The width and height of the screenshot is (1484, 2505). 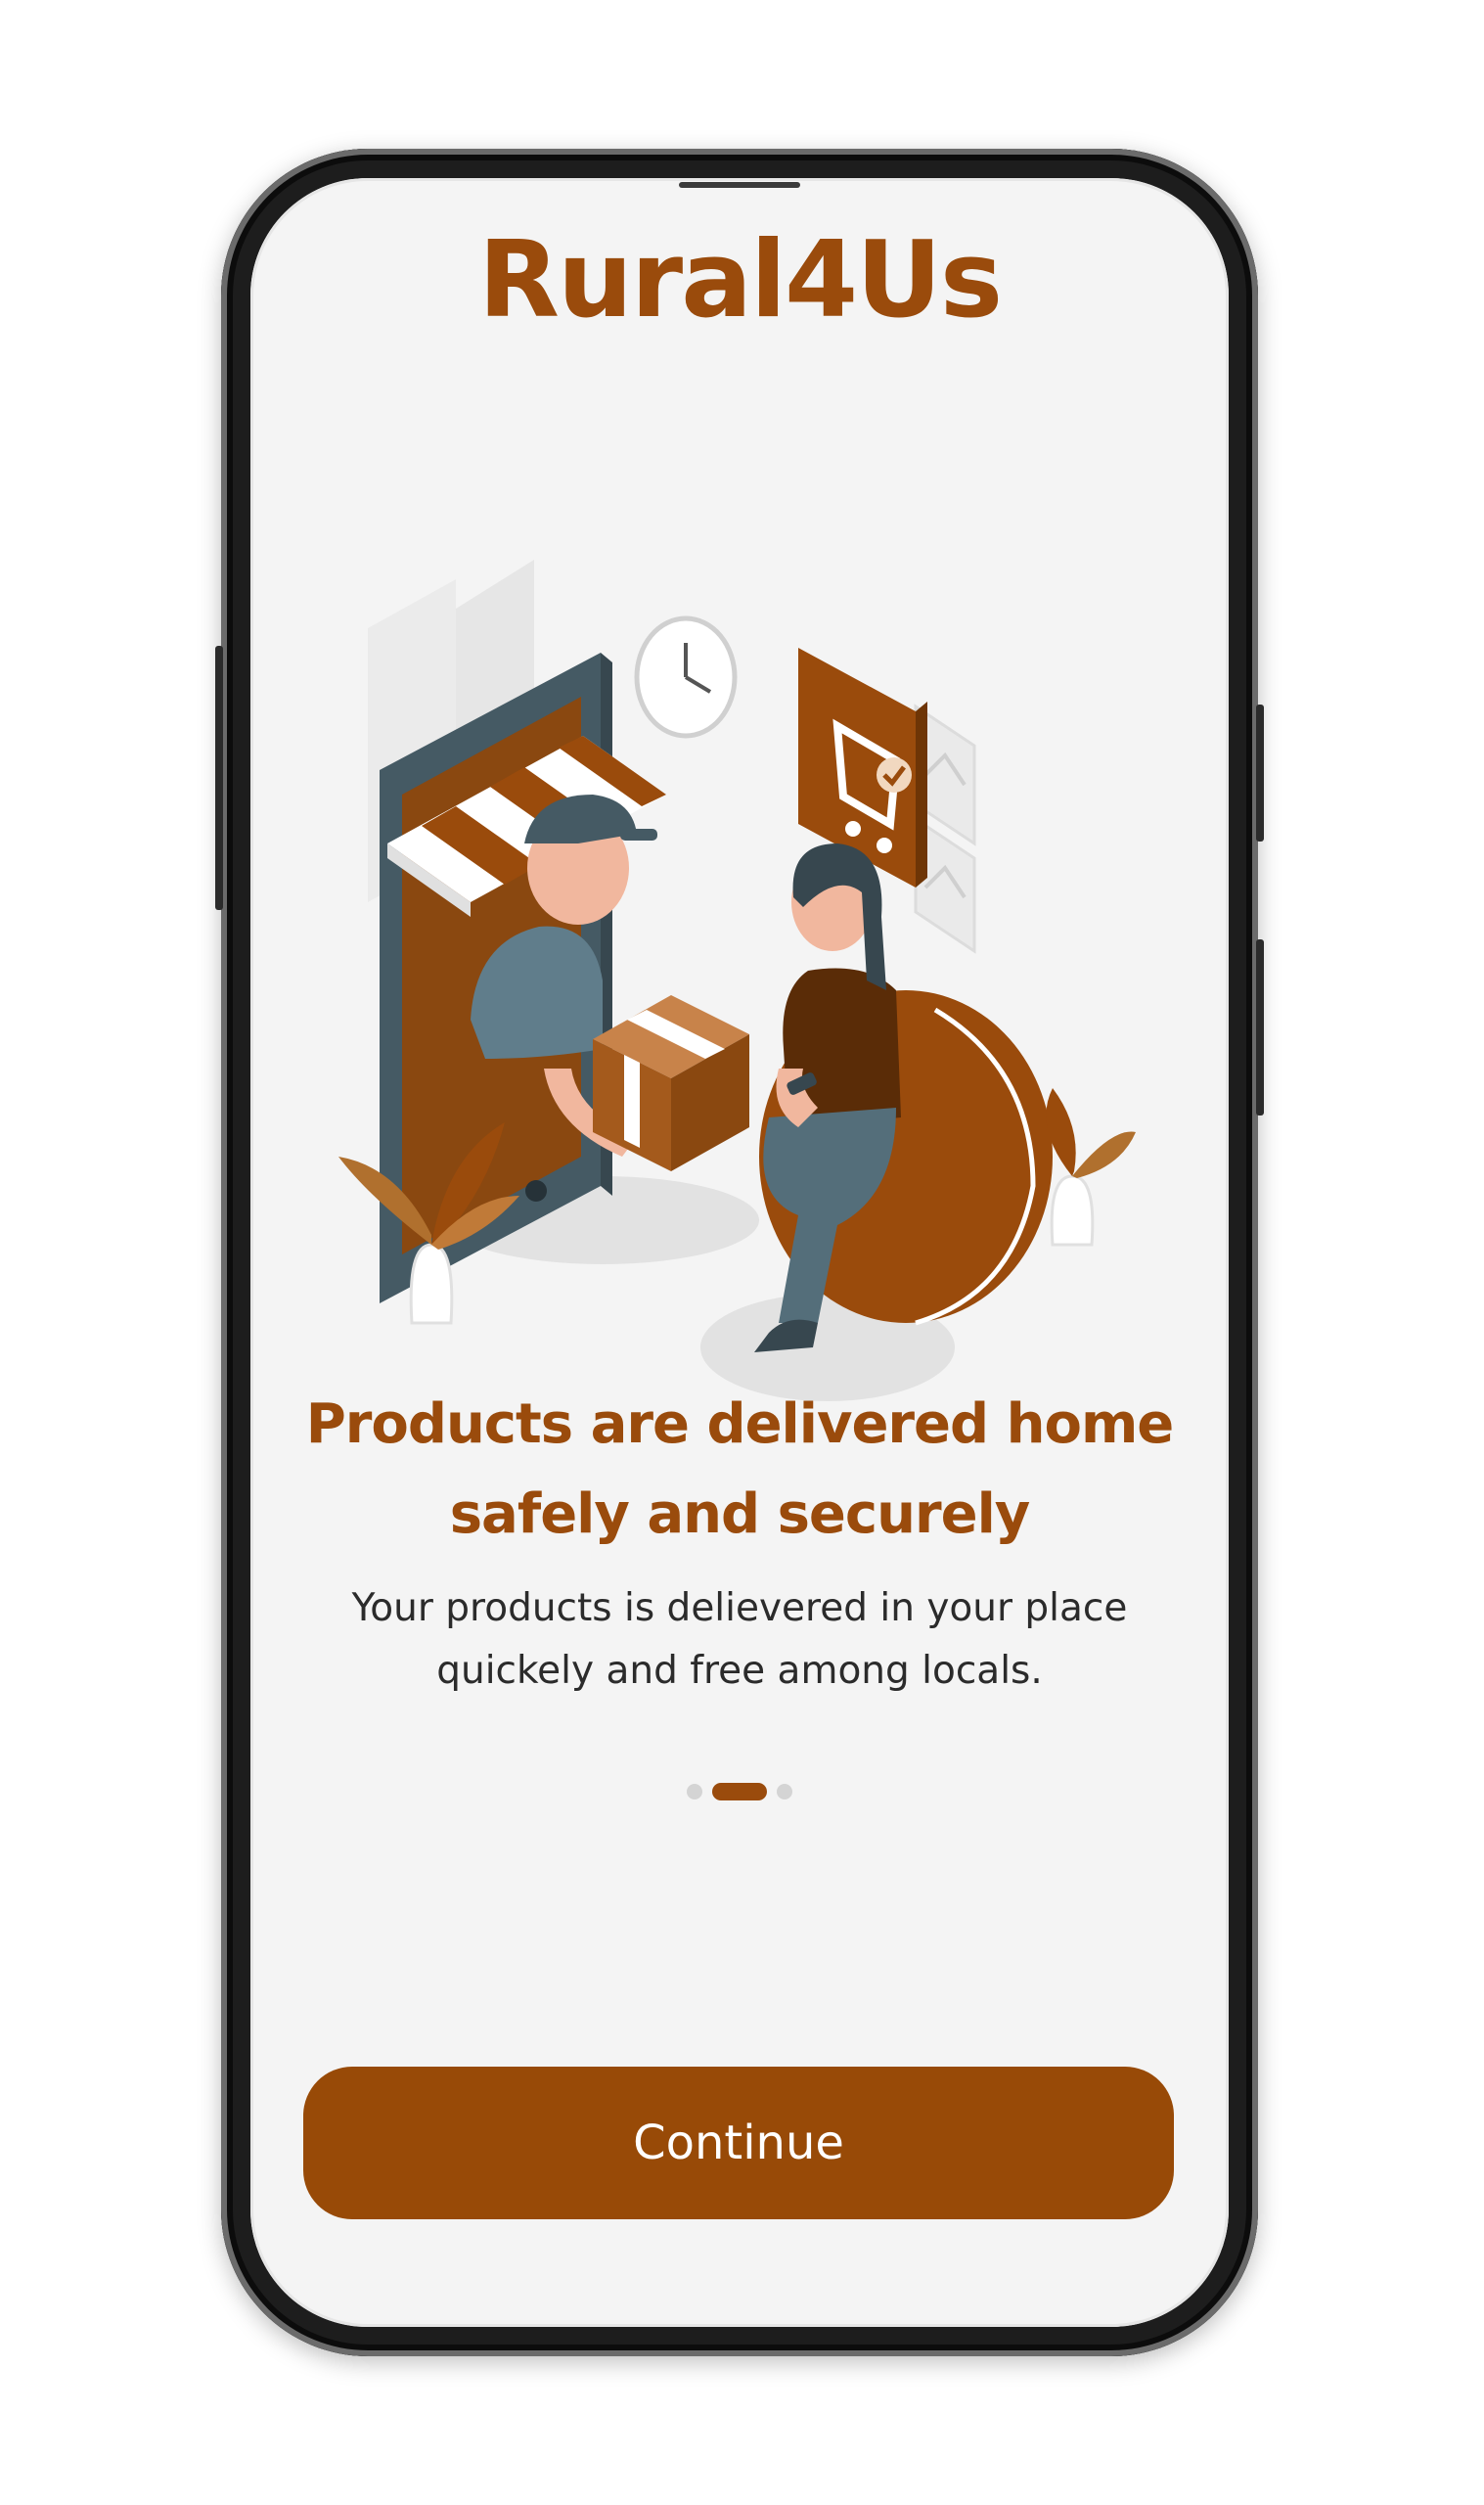 What do you see at coordinates (740, 1424) in the screenshot?
I see `heading-line: Products are delivered home` at bounding box center [740, 1424].